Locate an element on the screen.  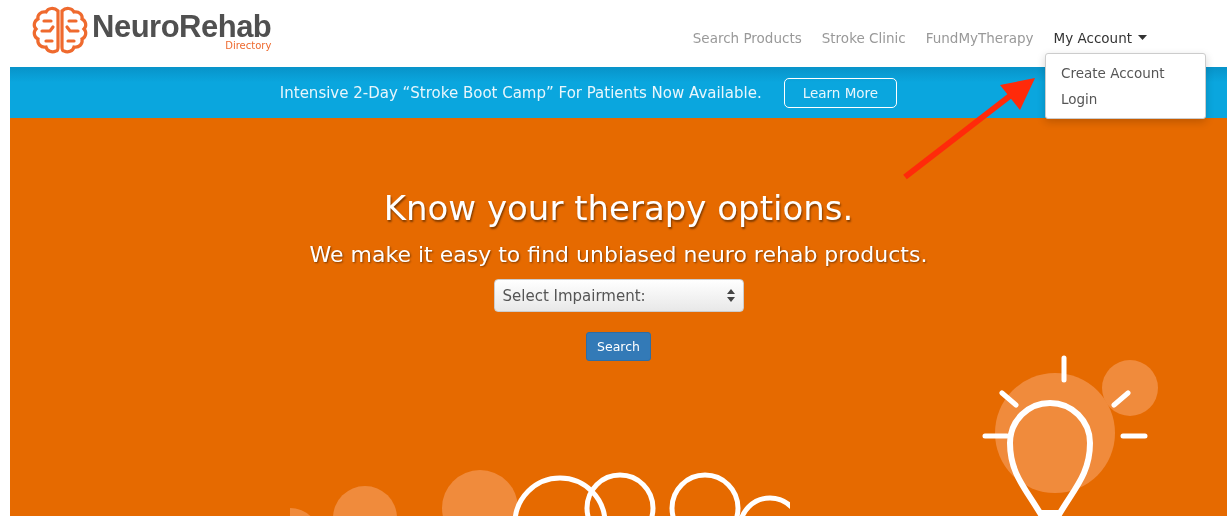
banner-text: Intensive 2-Day “Stroke Boot Camp” For Patients Now Available. is located at coordinates (520, 92).